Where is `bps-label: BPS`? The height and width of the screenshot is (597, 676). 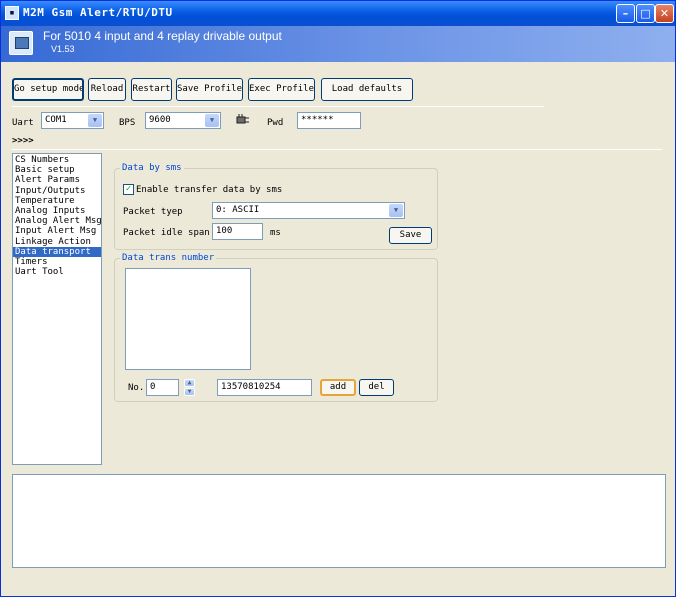 bps-label: BPS is located at coordinates (127, 123).